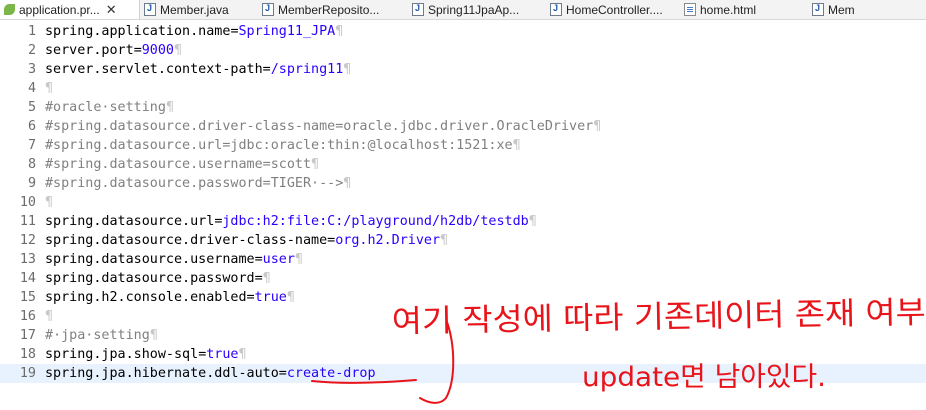 The width and height of the screenshot is (926, 410). I want to click on editor-tab: home.html, so click(744, 9).